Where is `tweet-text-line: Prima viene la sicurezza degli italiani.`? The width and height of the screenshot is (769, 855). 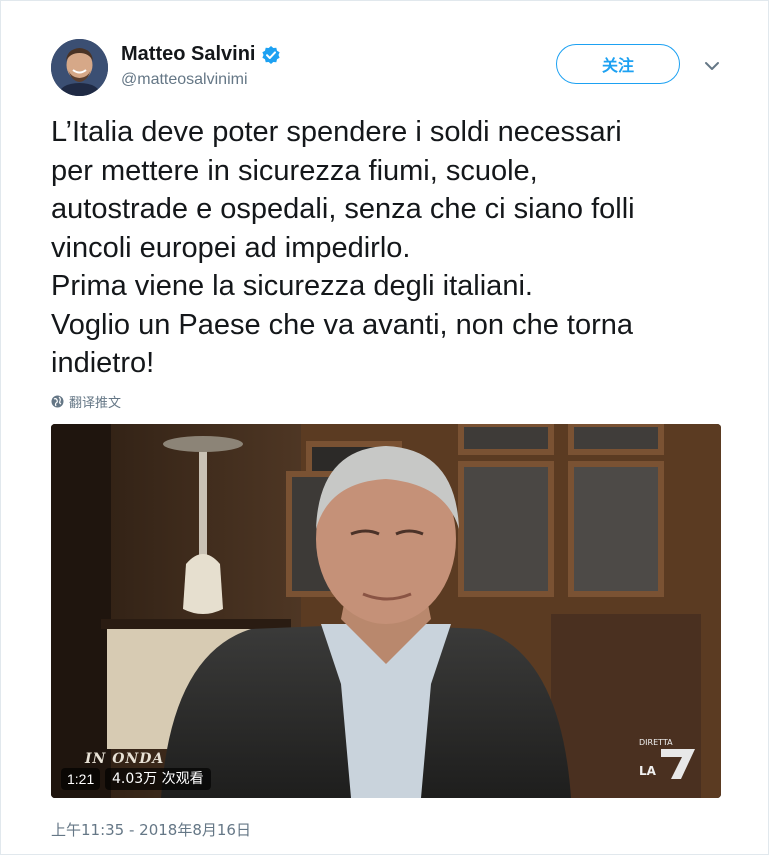 tweet-text-line: Prima viene la sicurezza degli italiani. is located at coordinates (292, 286).